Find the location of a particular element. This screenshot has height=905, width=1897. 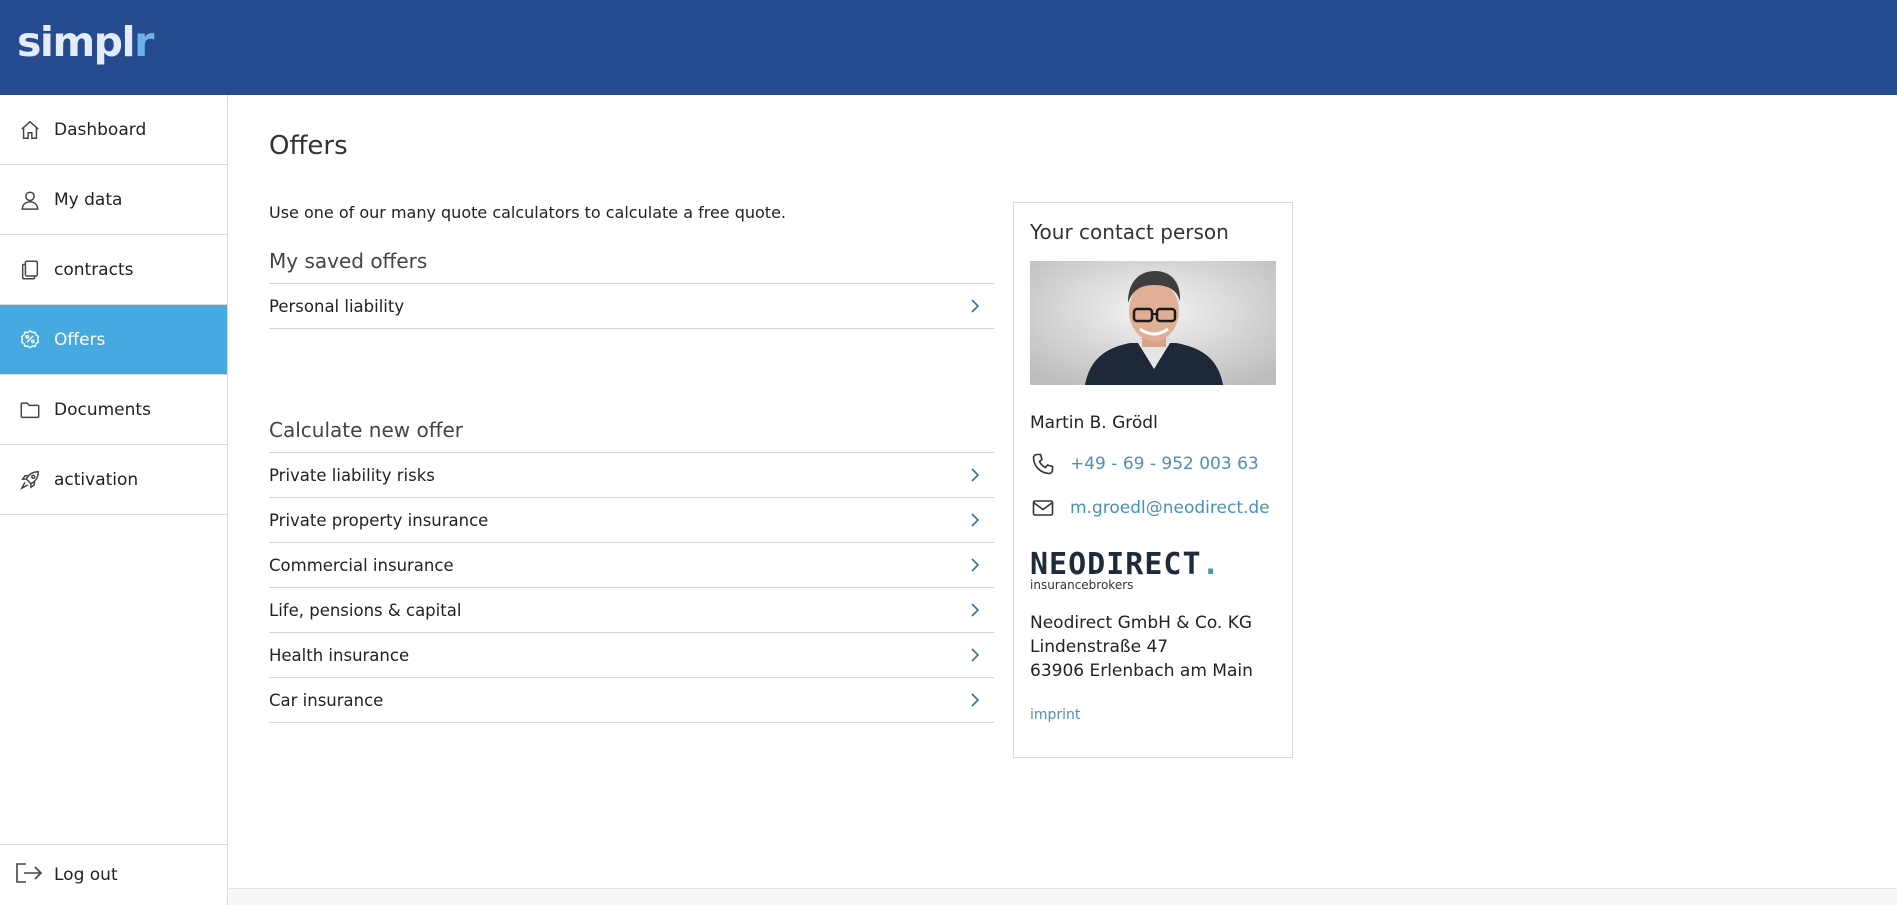

calculate-offer-label: Private liability risks is located at coordinates (352, 475).